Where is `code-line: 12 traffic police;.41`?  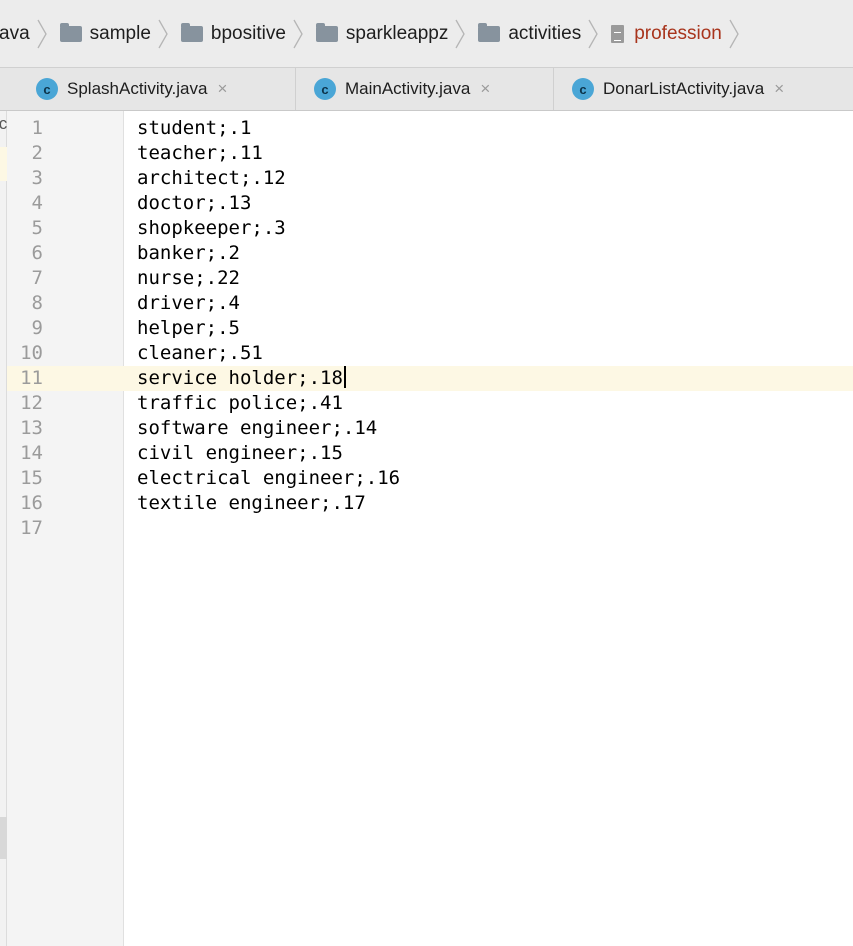 code-line: 12 traffic police;.41 is located at coordinates (426, 403).